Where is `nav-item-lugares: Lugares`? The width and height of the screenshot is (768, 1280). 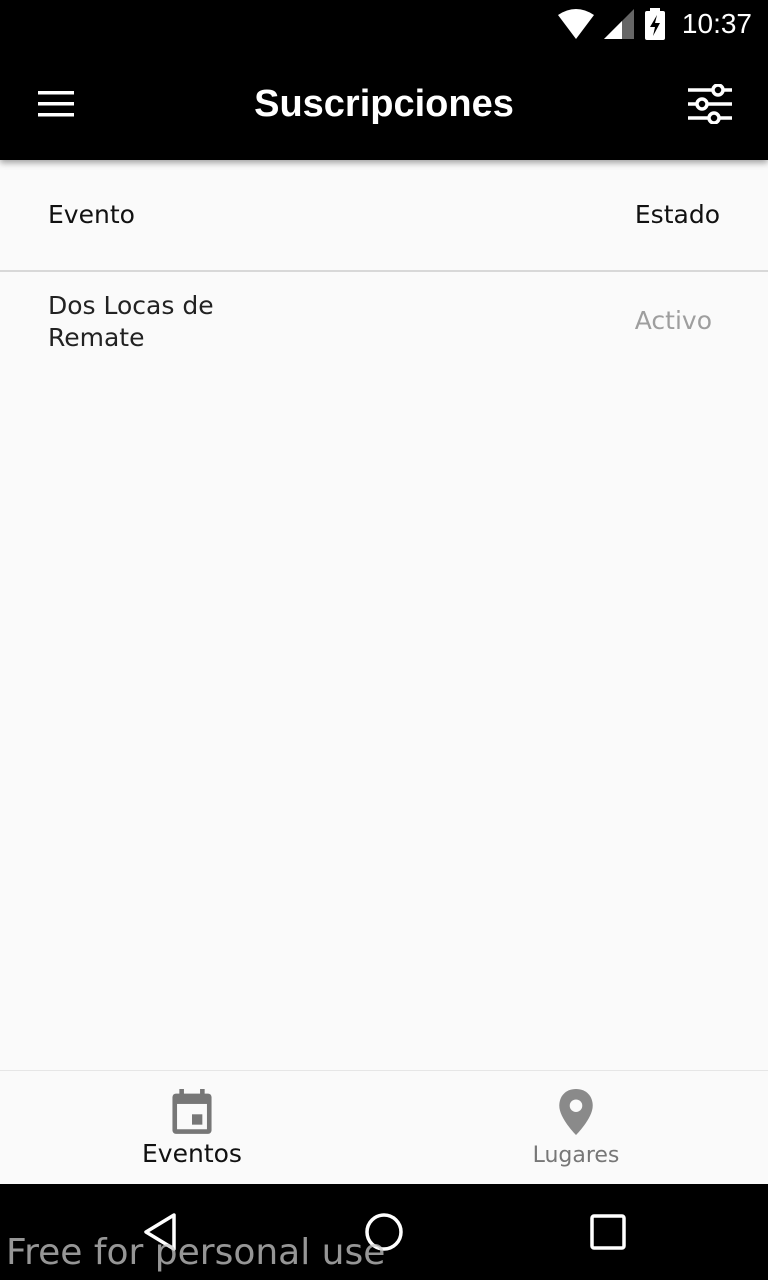 nav-item-lugares: Lugares is located at coordinates (576, 1128).